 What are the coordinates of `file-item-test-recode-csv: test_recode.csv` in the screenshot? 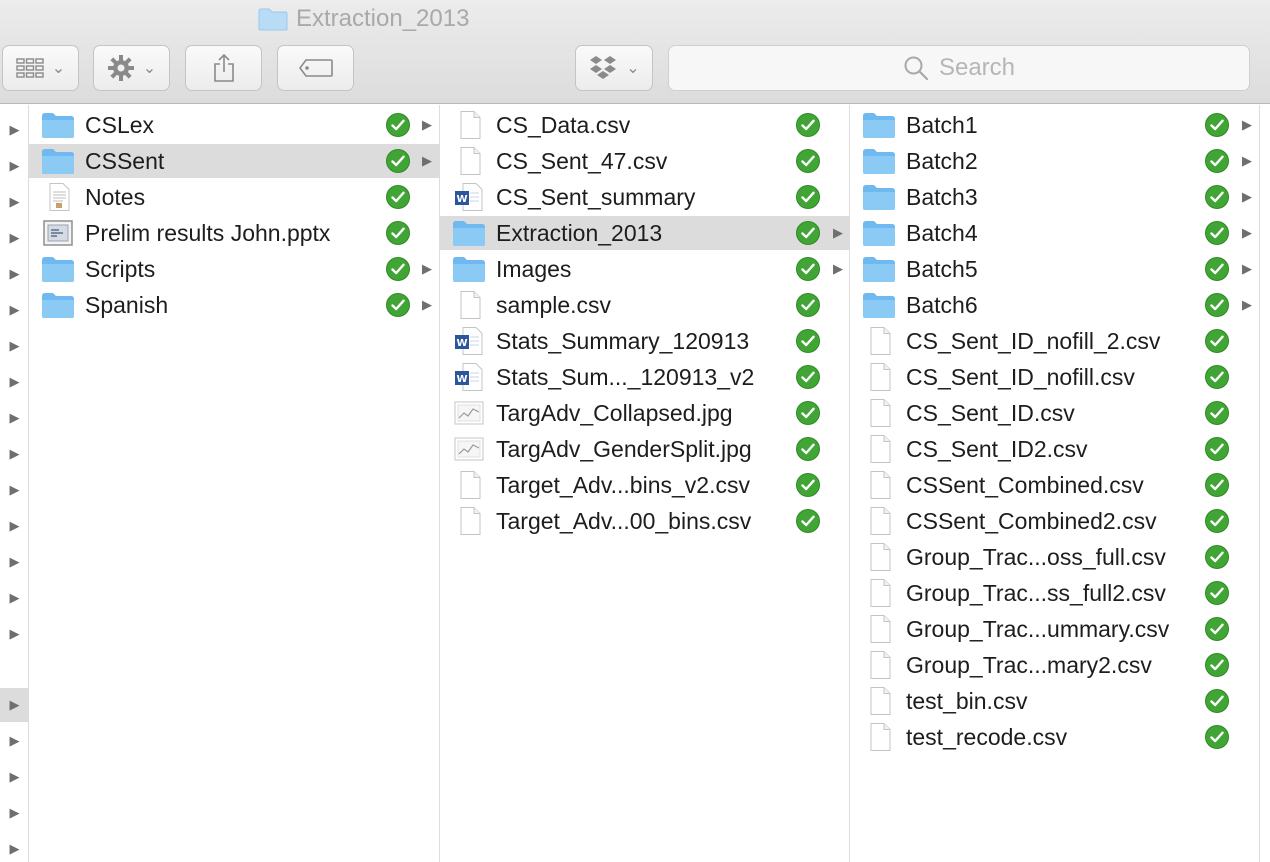 It's located at (1054, 737).